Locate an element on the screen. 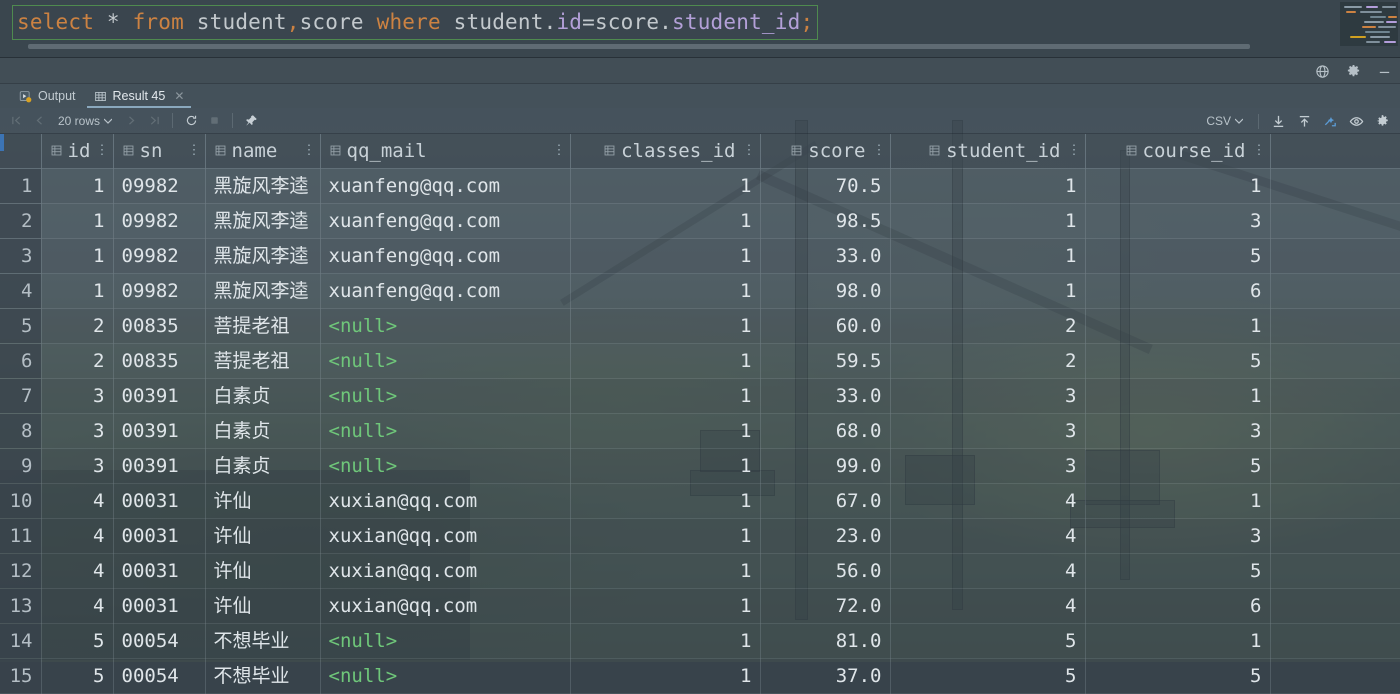 The height and width of the screenshot is (694, 1400). table-row: 10400031许仙xuxian@qq.com167.041 is located at coordinates (700, 500).